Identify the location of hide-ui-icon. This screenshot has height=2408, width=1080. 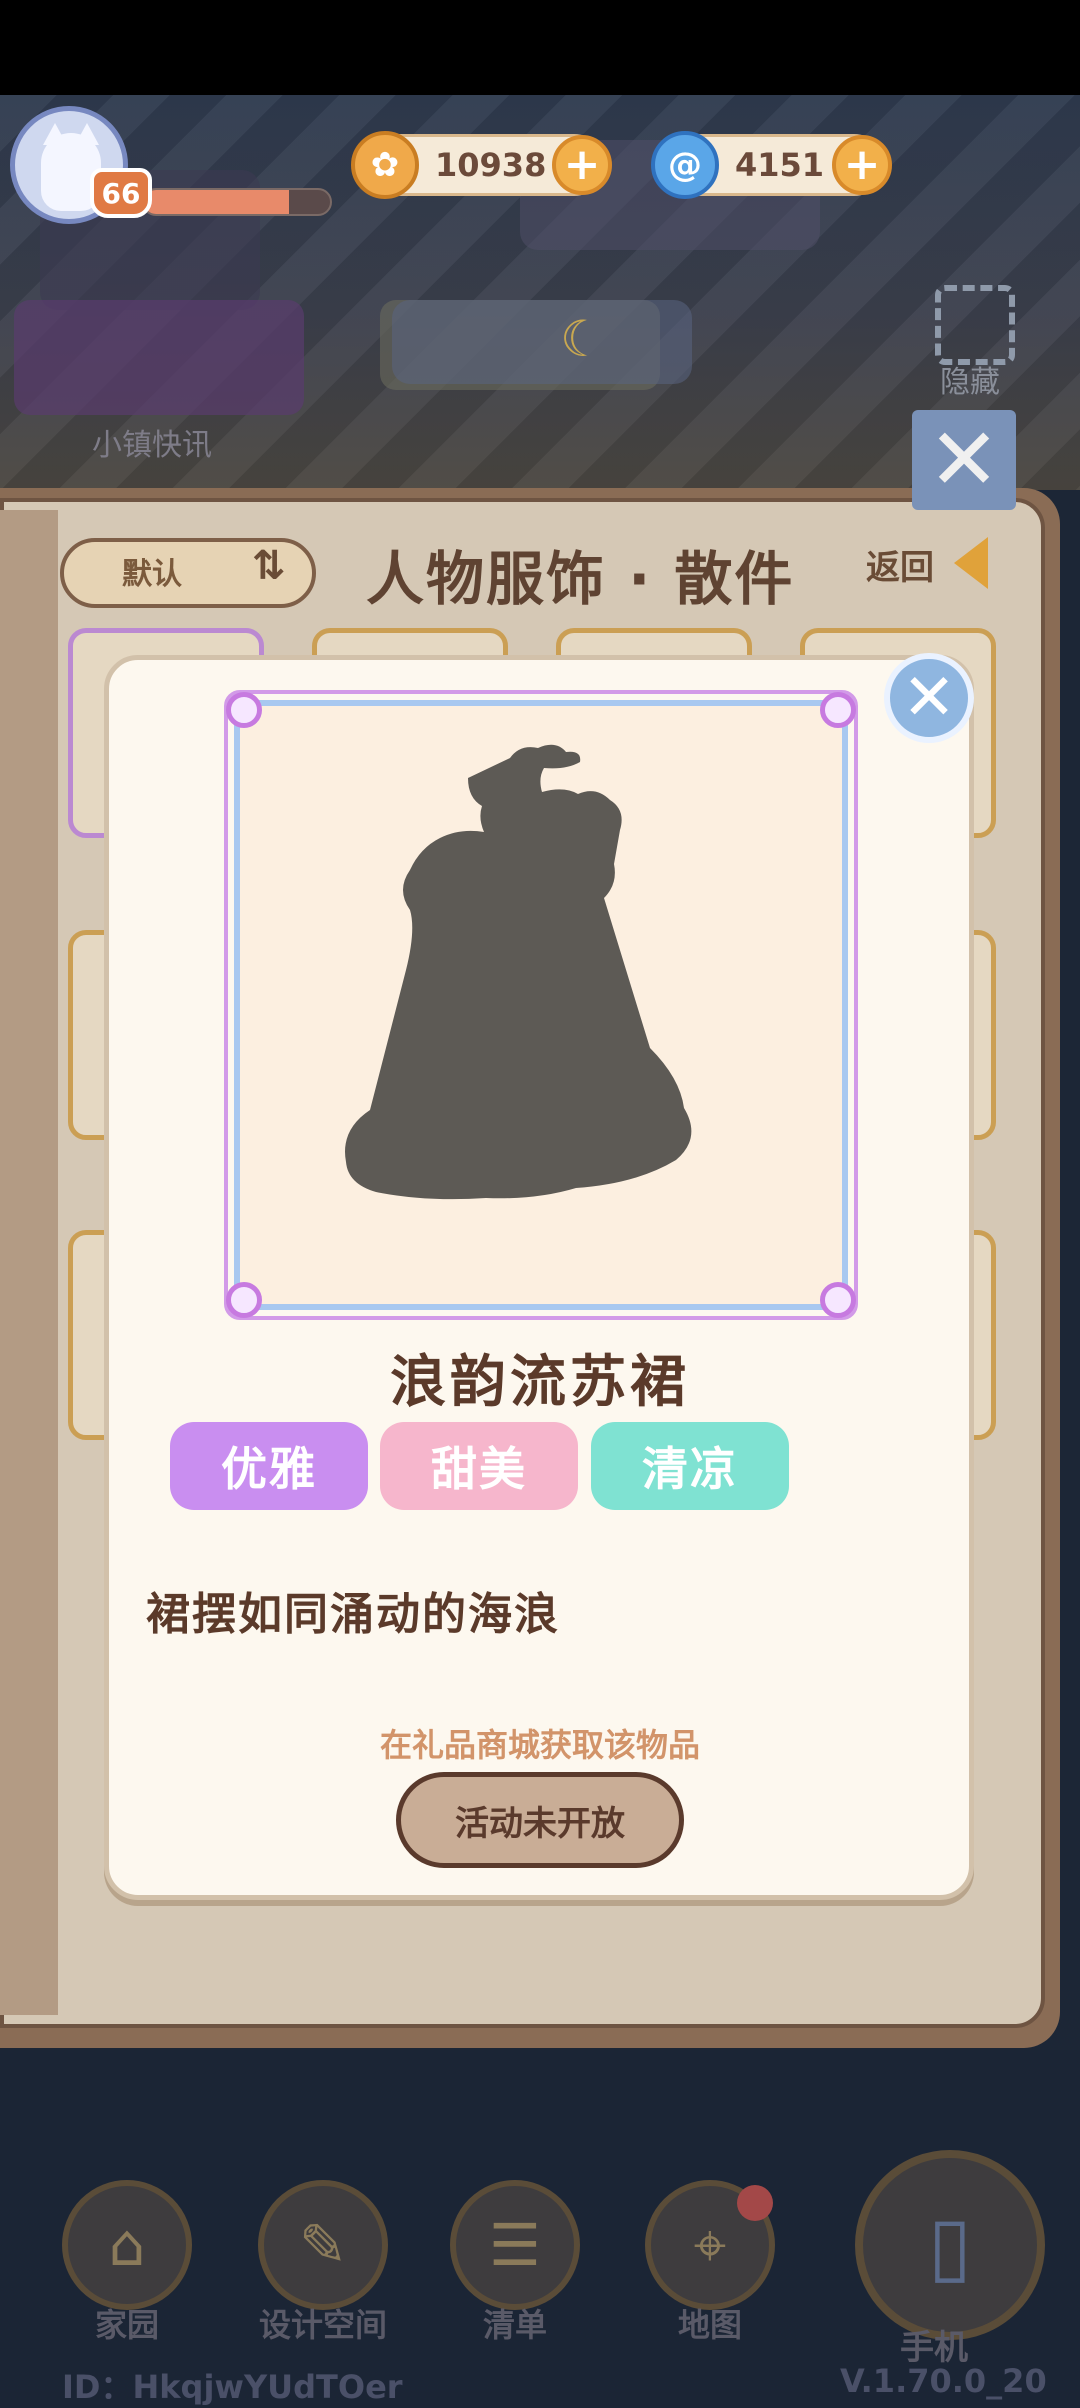
(975, 325).